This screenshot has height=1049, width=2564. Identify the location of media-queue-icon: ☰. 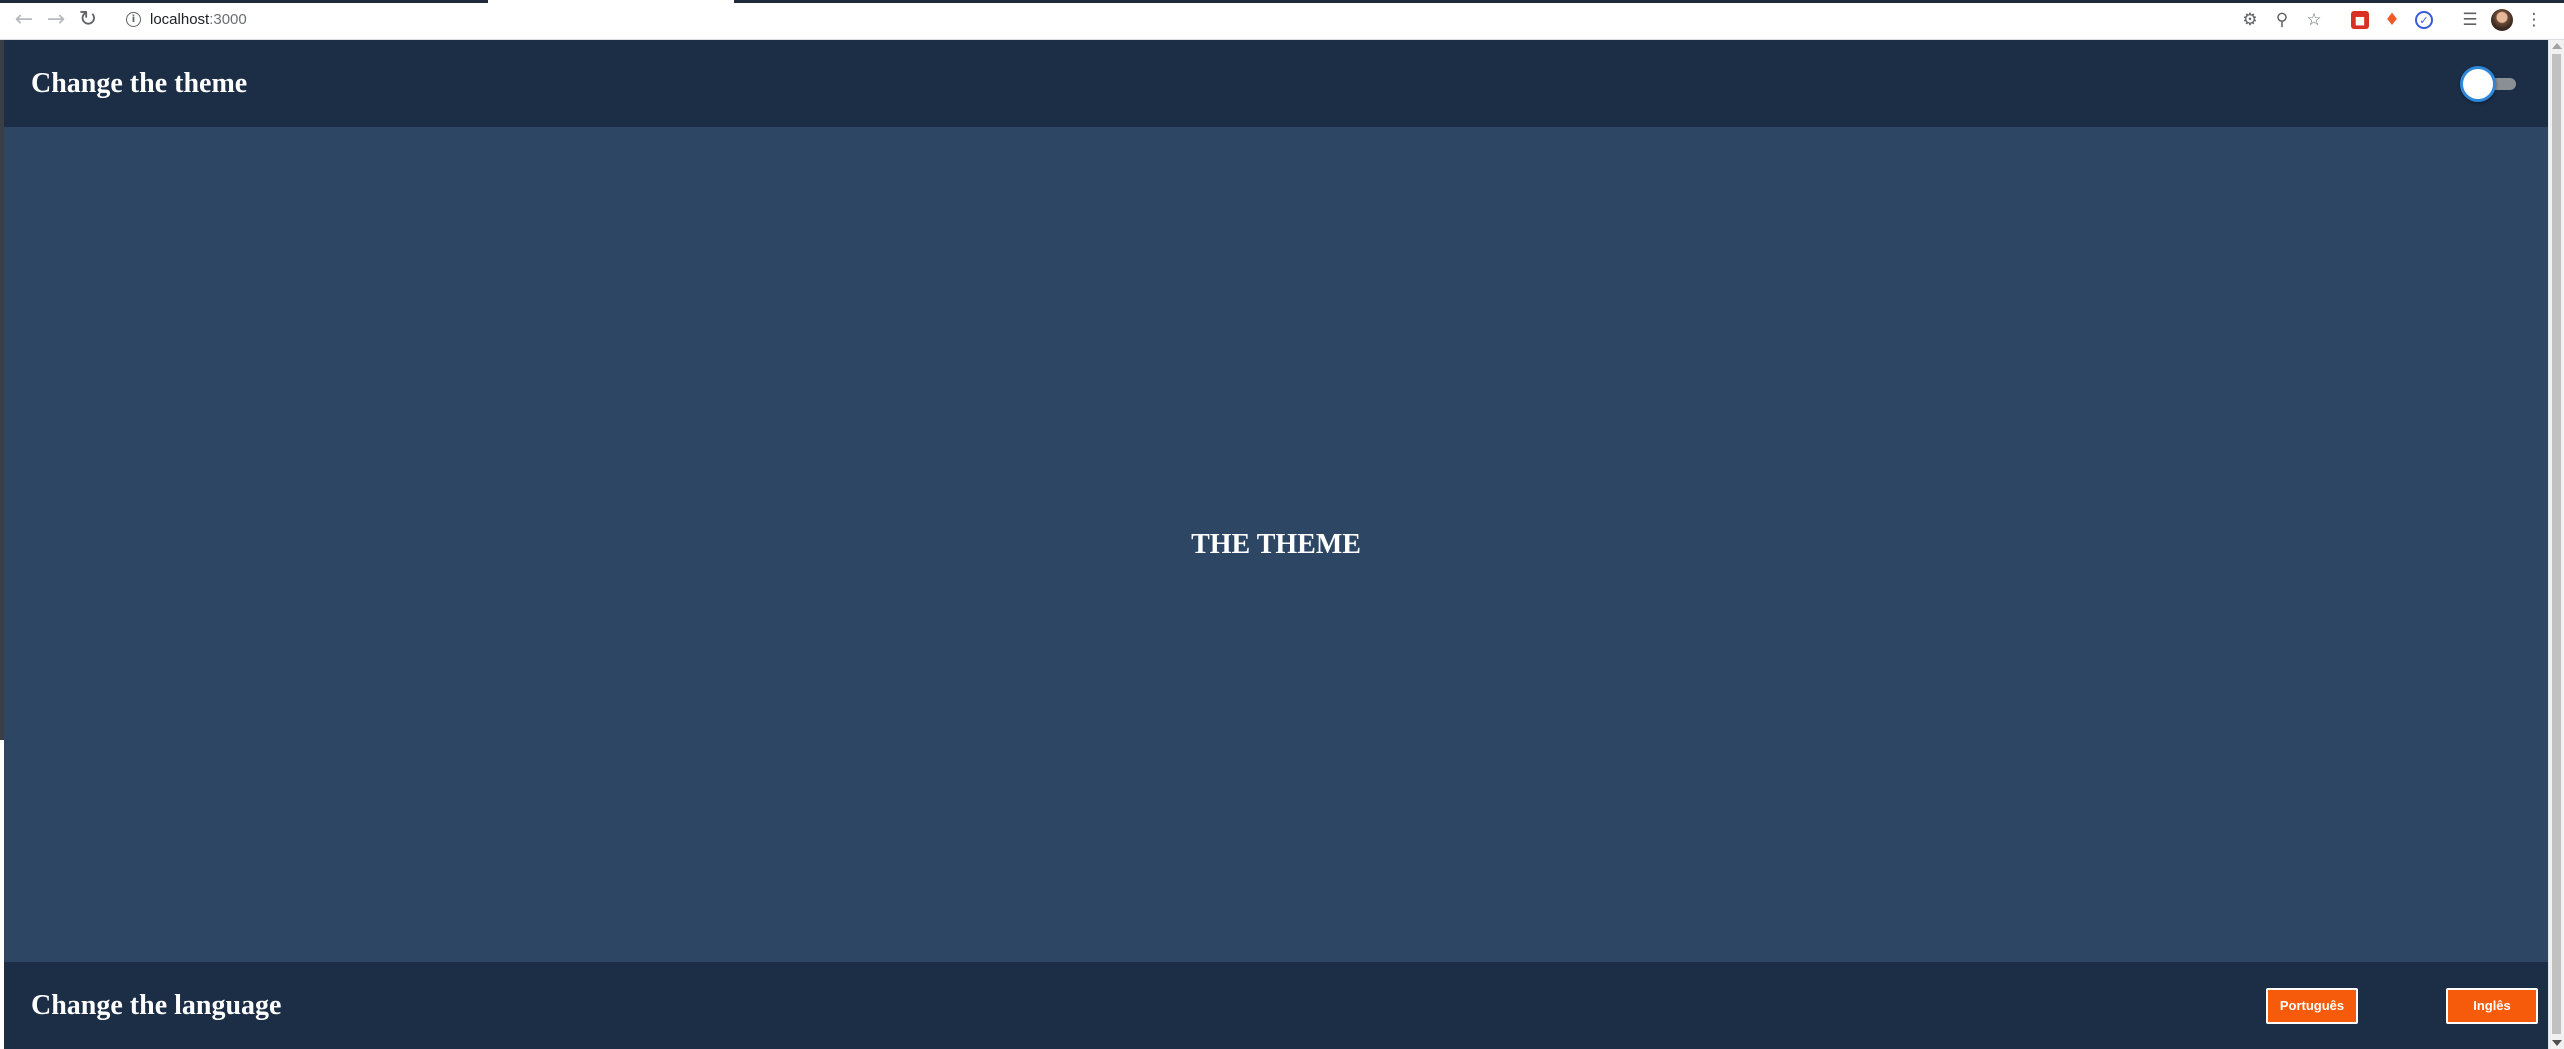
(2470, 20).